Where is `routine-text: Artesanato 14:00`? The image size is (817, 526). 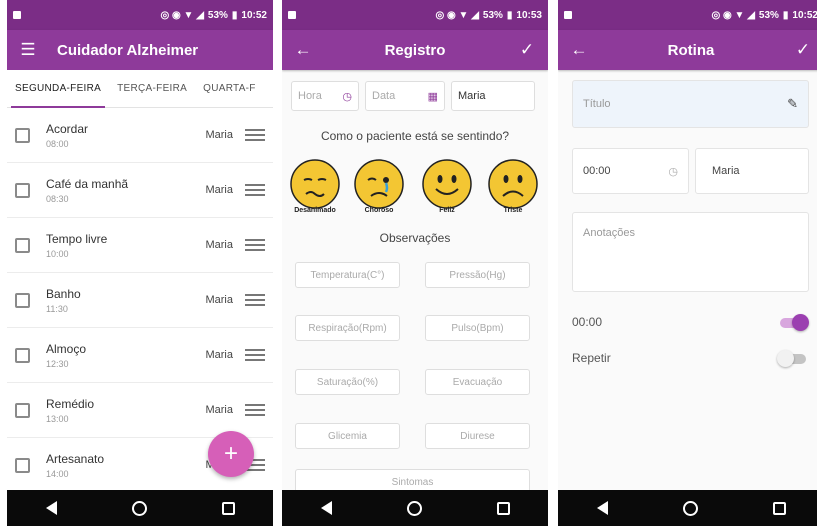
routine-text: Artesanato 14:00 is located at coordinates (125, 465).